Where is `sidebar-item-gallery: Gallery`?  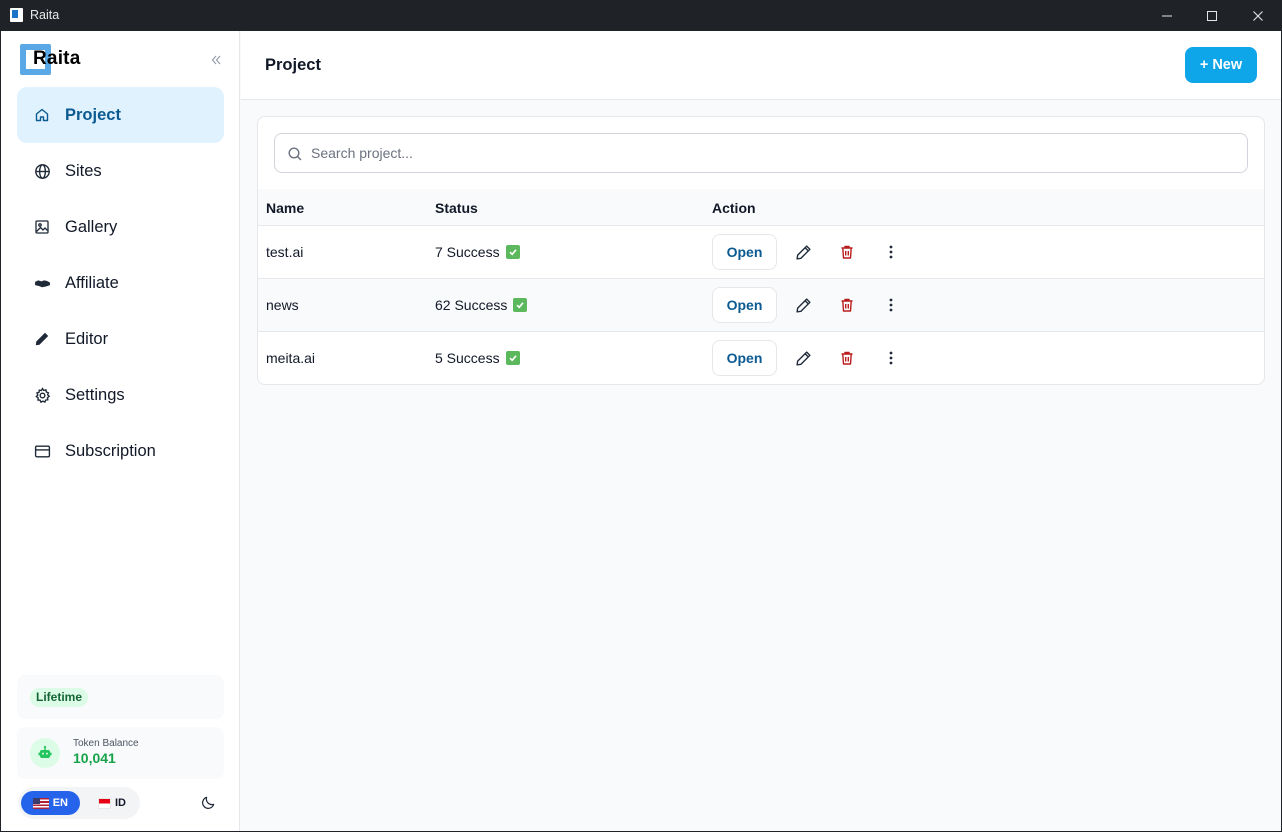 sidebar-item-gallery: Gallery is located at coordinates (120, 227).